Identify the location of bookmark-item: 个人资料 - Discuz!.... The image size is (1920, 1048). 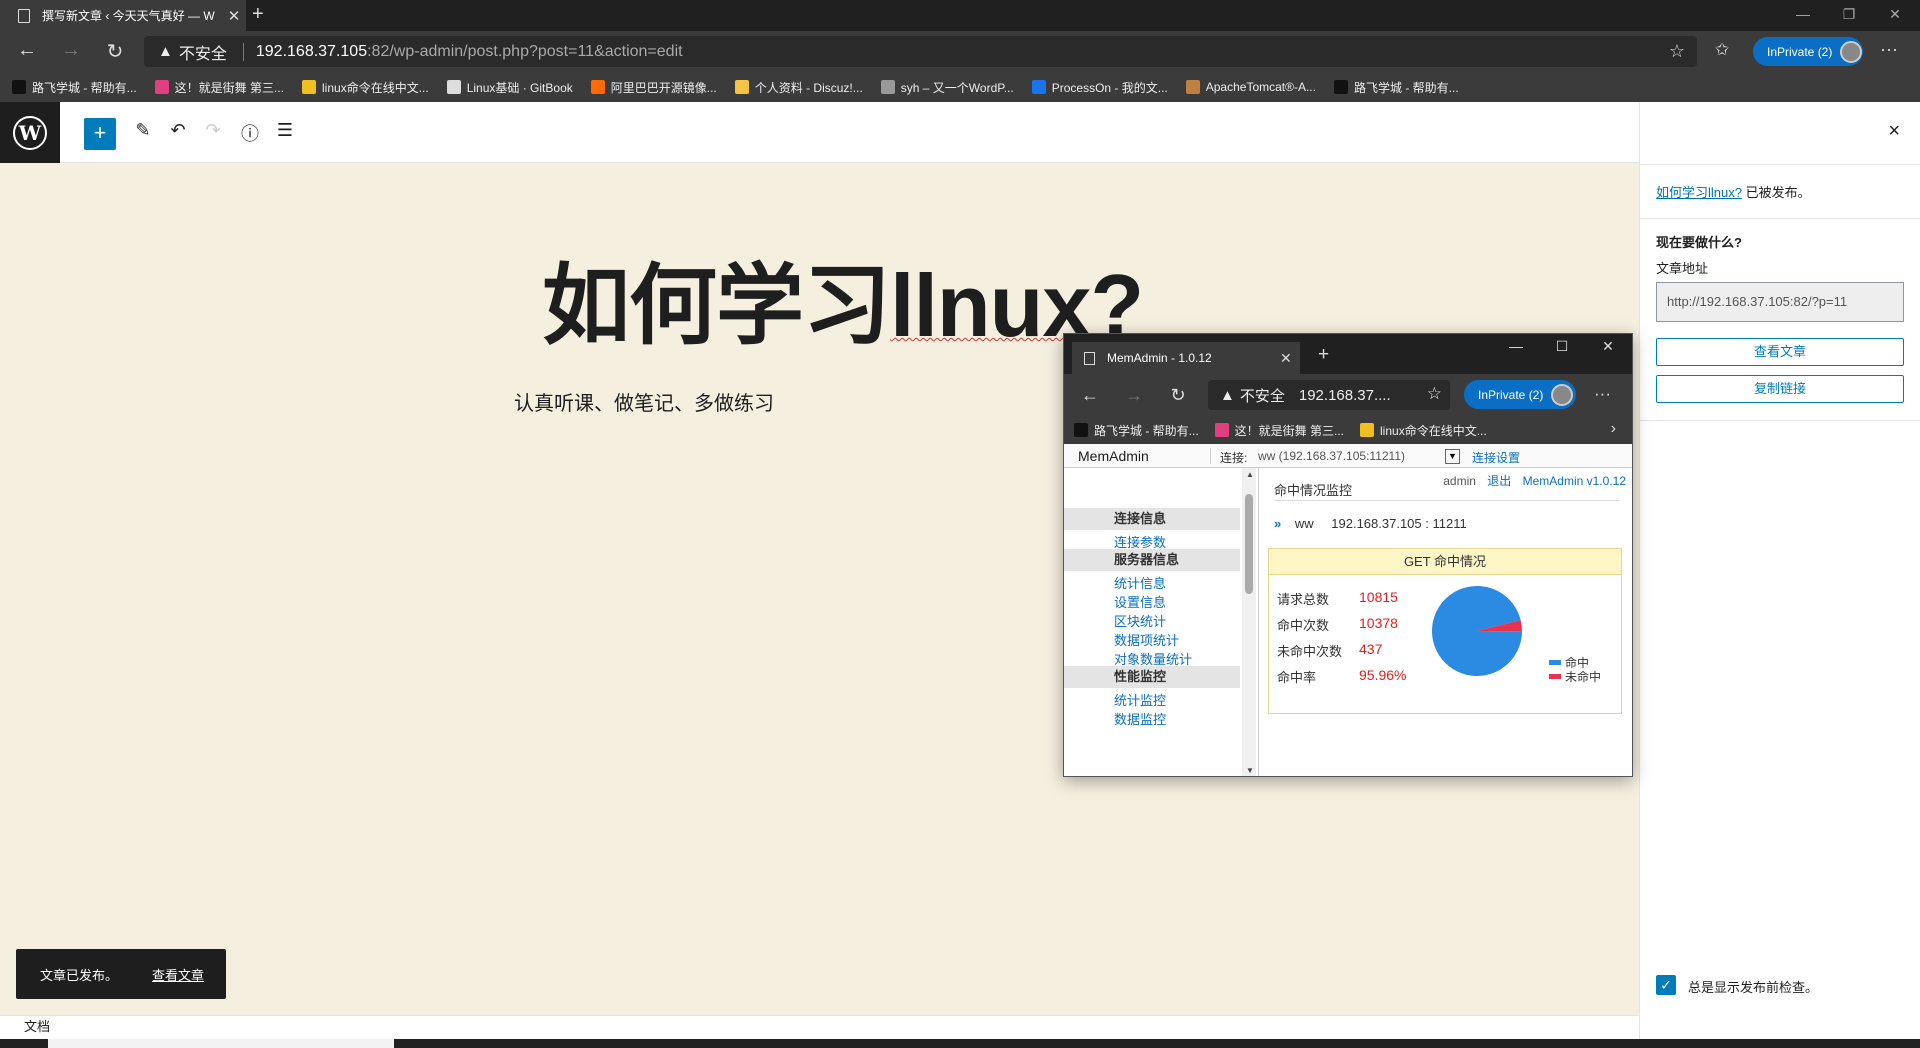
(798, 87).